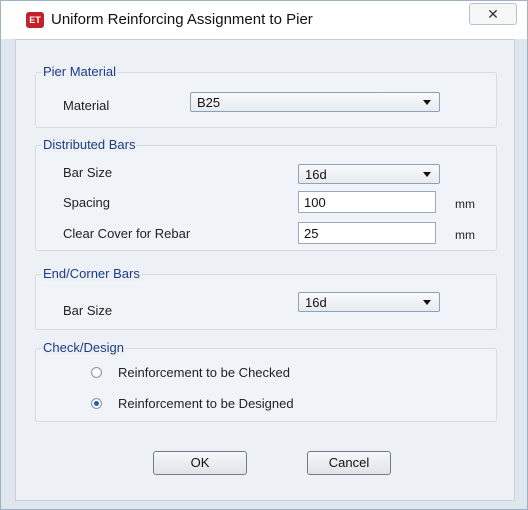 This screenshot has height=510, width=528. I want to click on end-corner-bar-size-dropdown: 16d, so click(369, 302).